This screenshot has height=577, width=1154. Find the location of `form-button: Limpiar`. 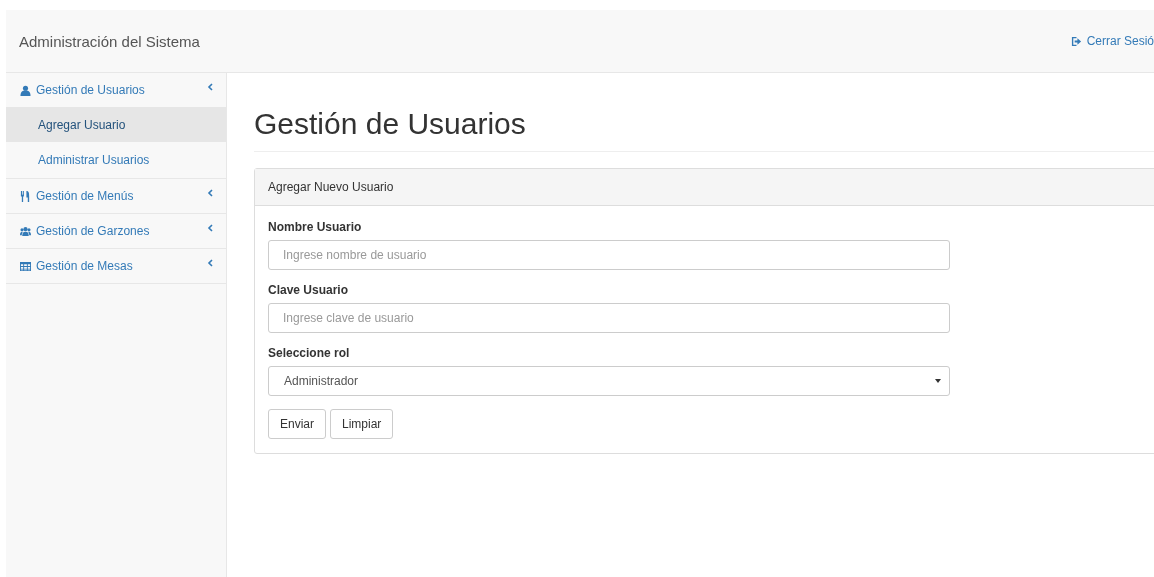

form-button: Limpiar is located at coordinates (362, 424).